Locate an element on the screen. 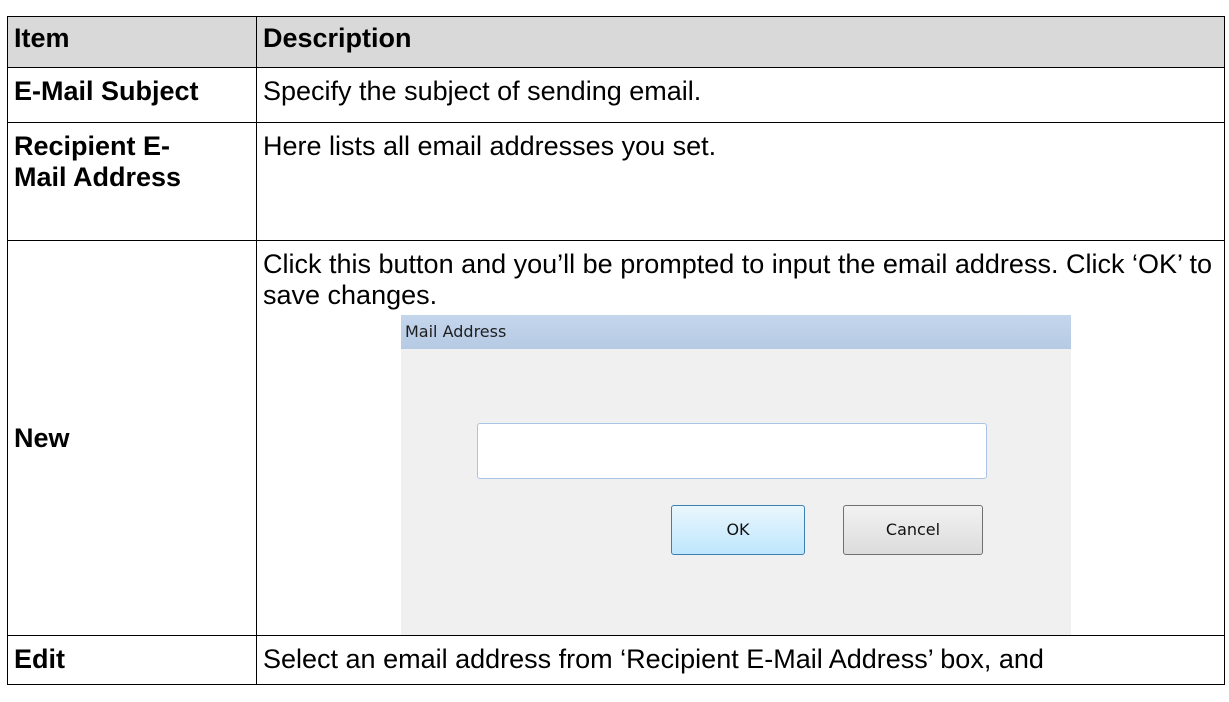 Image resolution: width=1229 pixels, height=702 pixels. item-cell: E-Mail Subject is located at coordinates (132, 95).